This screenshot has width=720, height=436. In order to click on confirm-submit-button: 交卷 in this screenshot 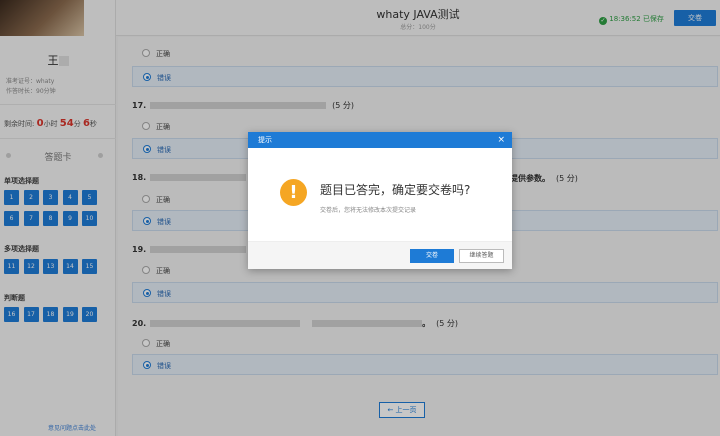, I will do `click(432, 256)`.